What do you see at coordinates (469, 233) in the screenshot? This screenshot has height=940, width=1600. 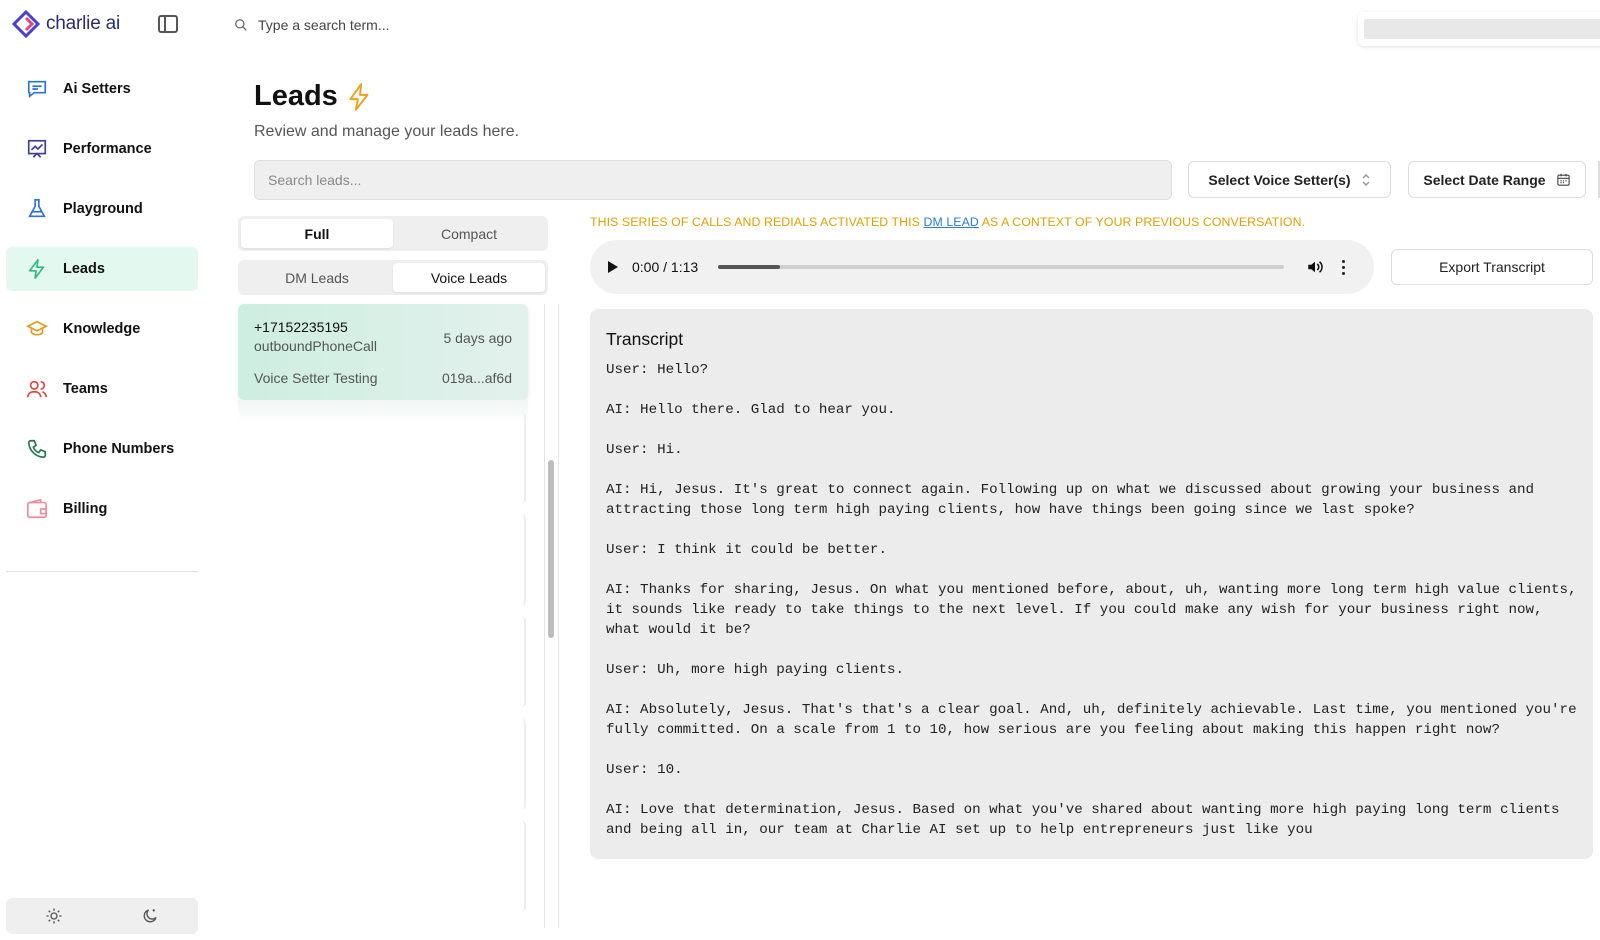 I see `view-compact-option: Compact` at bounding box center [469, 233].